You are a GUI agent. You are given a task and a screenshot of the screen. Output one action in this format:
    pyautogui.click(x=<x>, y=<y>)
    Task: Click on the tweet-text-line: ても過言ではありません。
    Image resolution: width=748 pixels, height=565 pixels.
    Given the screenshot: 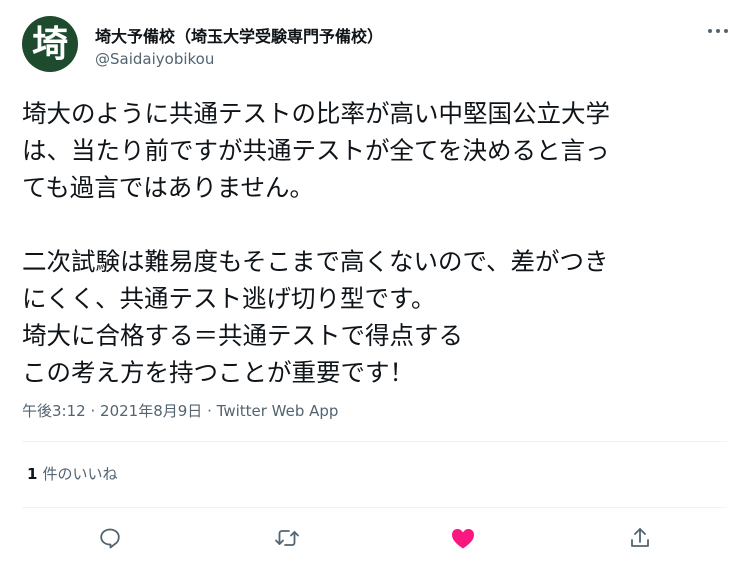 What is the action you would take?
    pyautogui.click(x=168, y=187)
    